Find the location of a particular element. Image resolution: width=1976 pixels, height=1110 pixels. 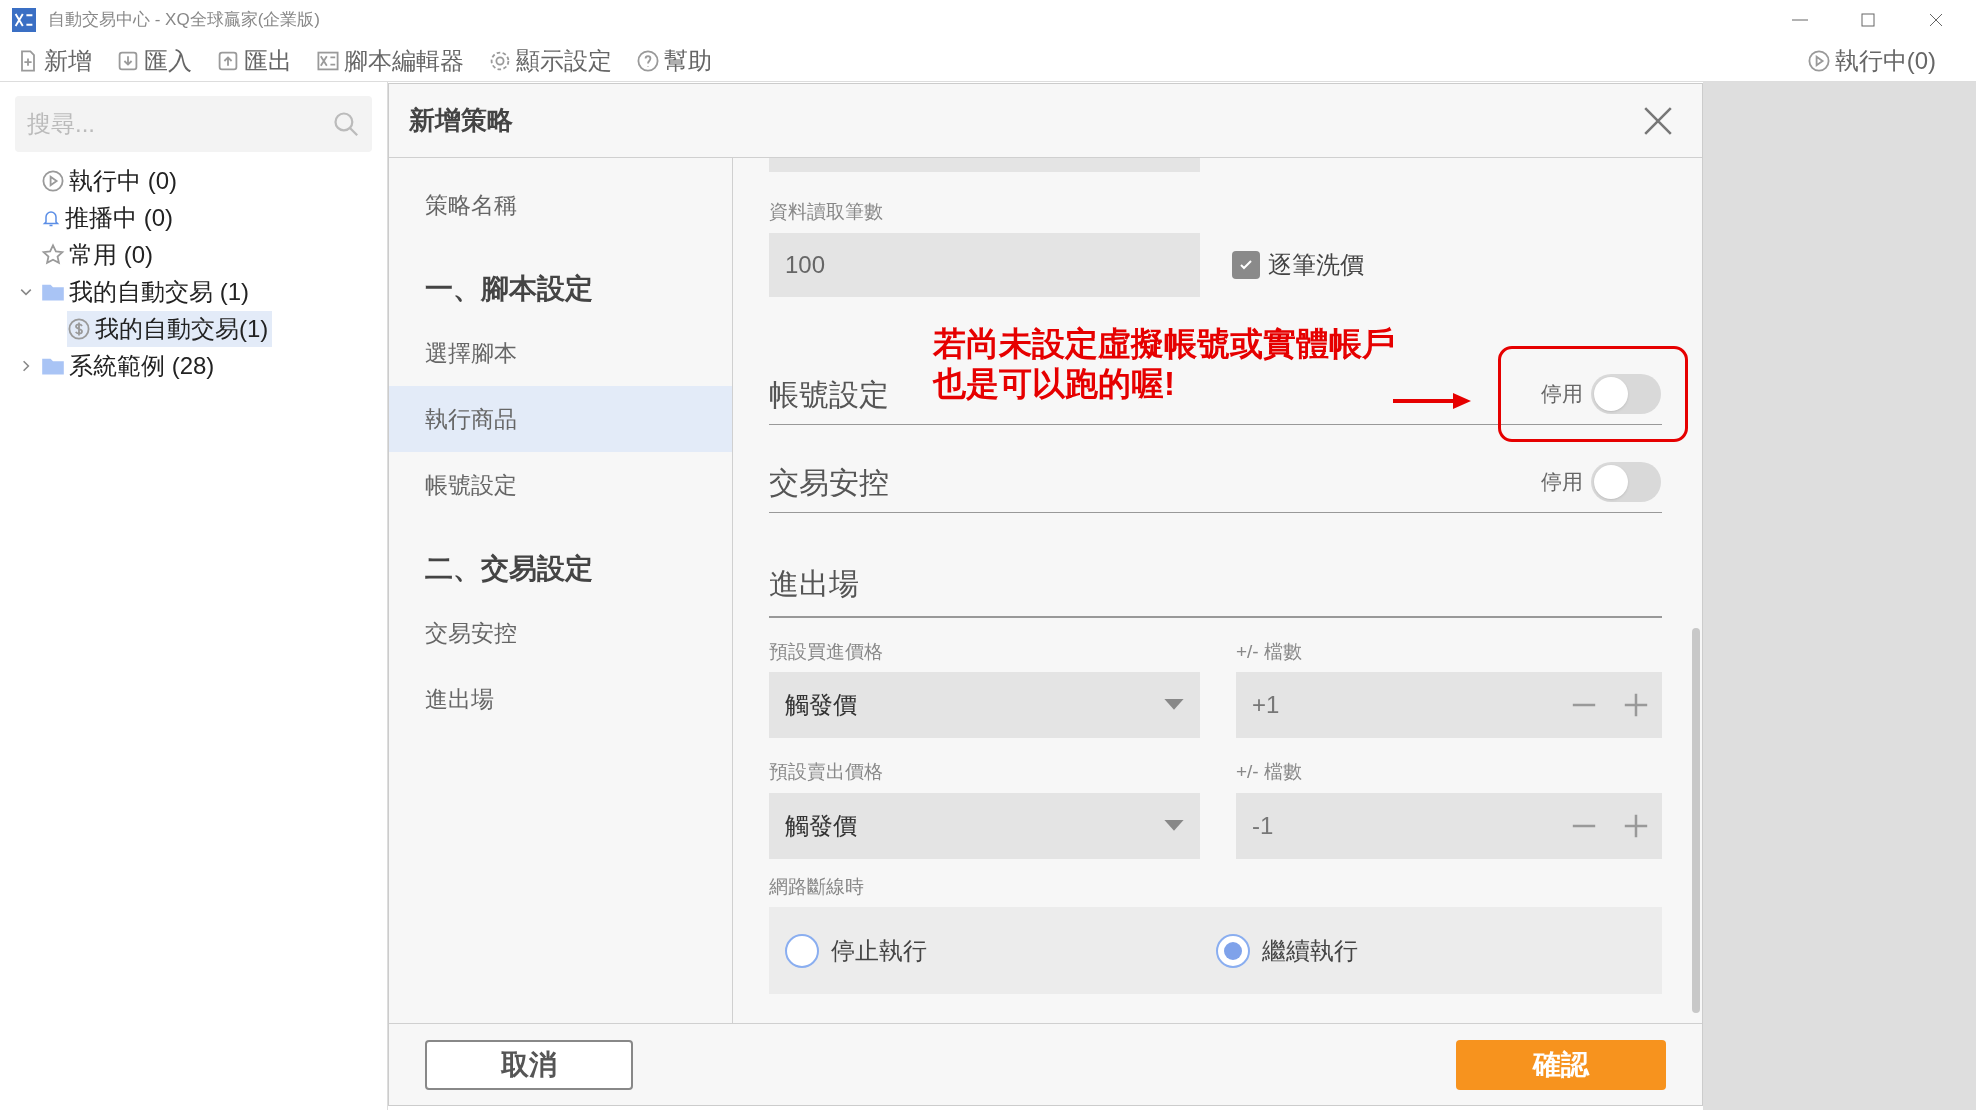

checkbox-label: 逐筆洗價 is located at coordinates (1316, 264).